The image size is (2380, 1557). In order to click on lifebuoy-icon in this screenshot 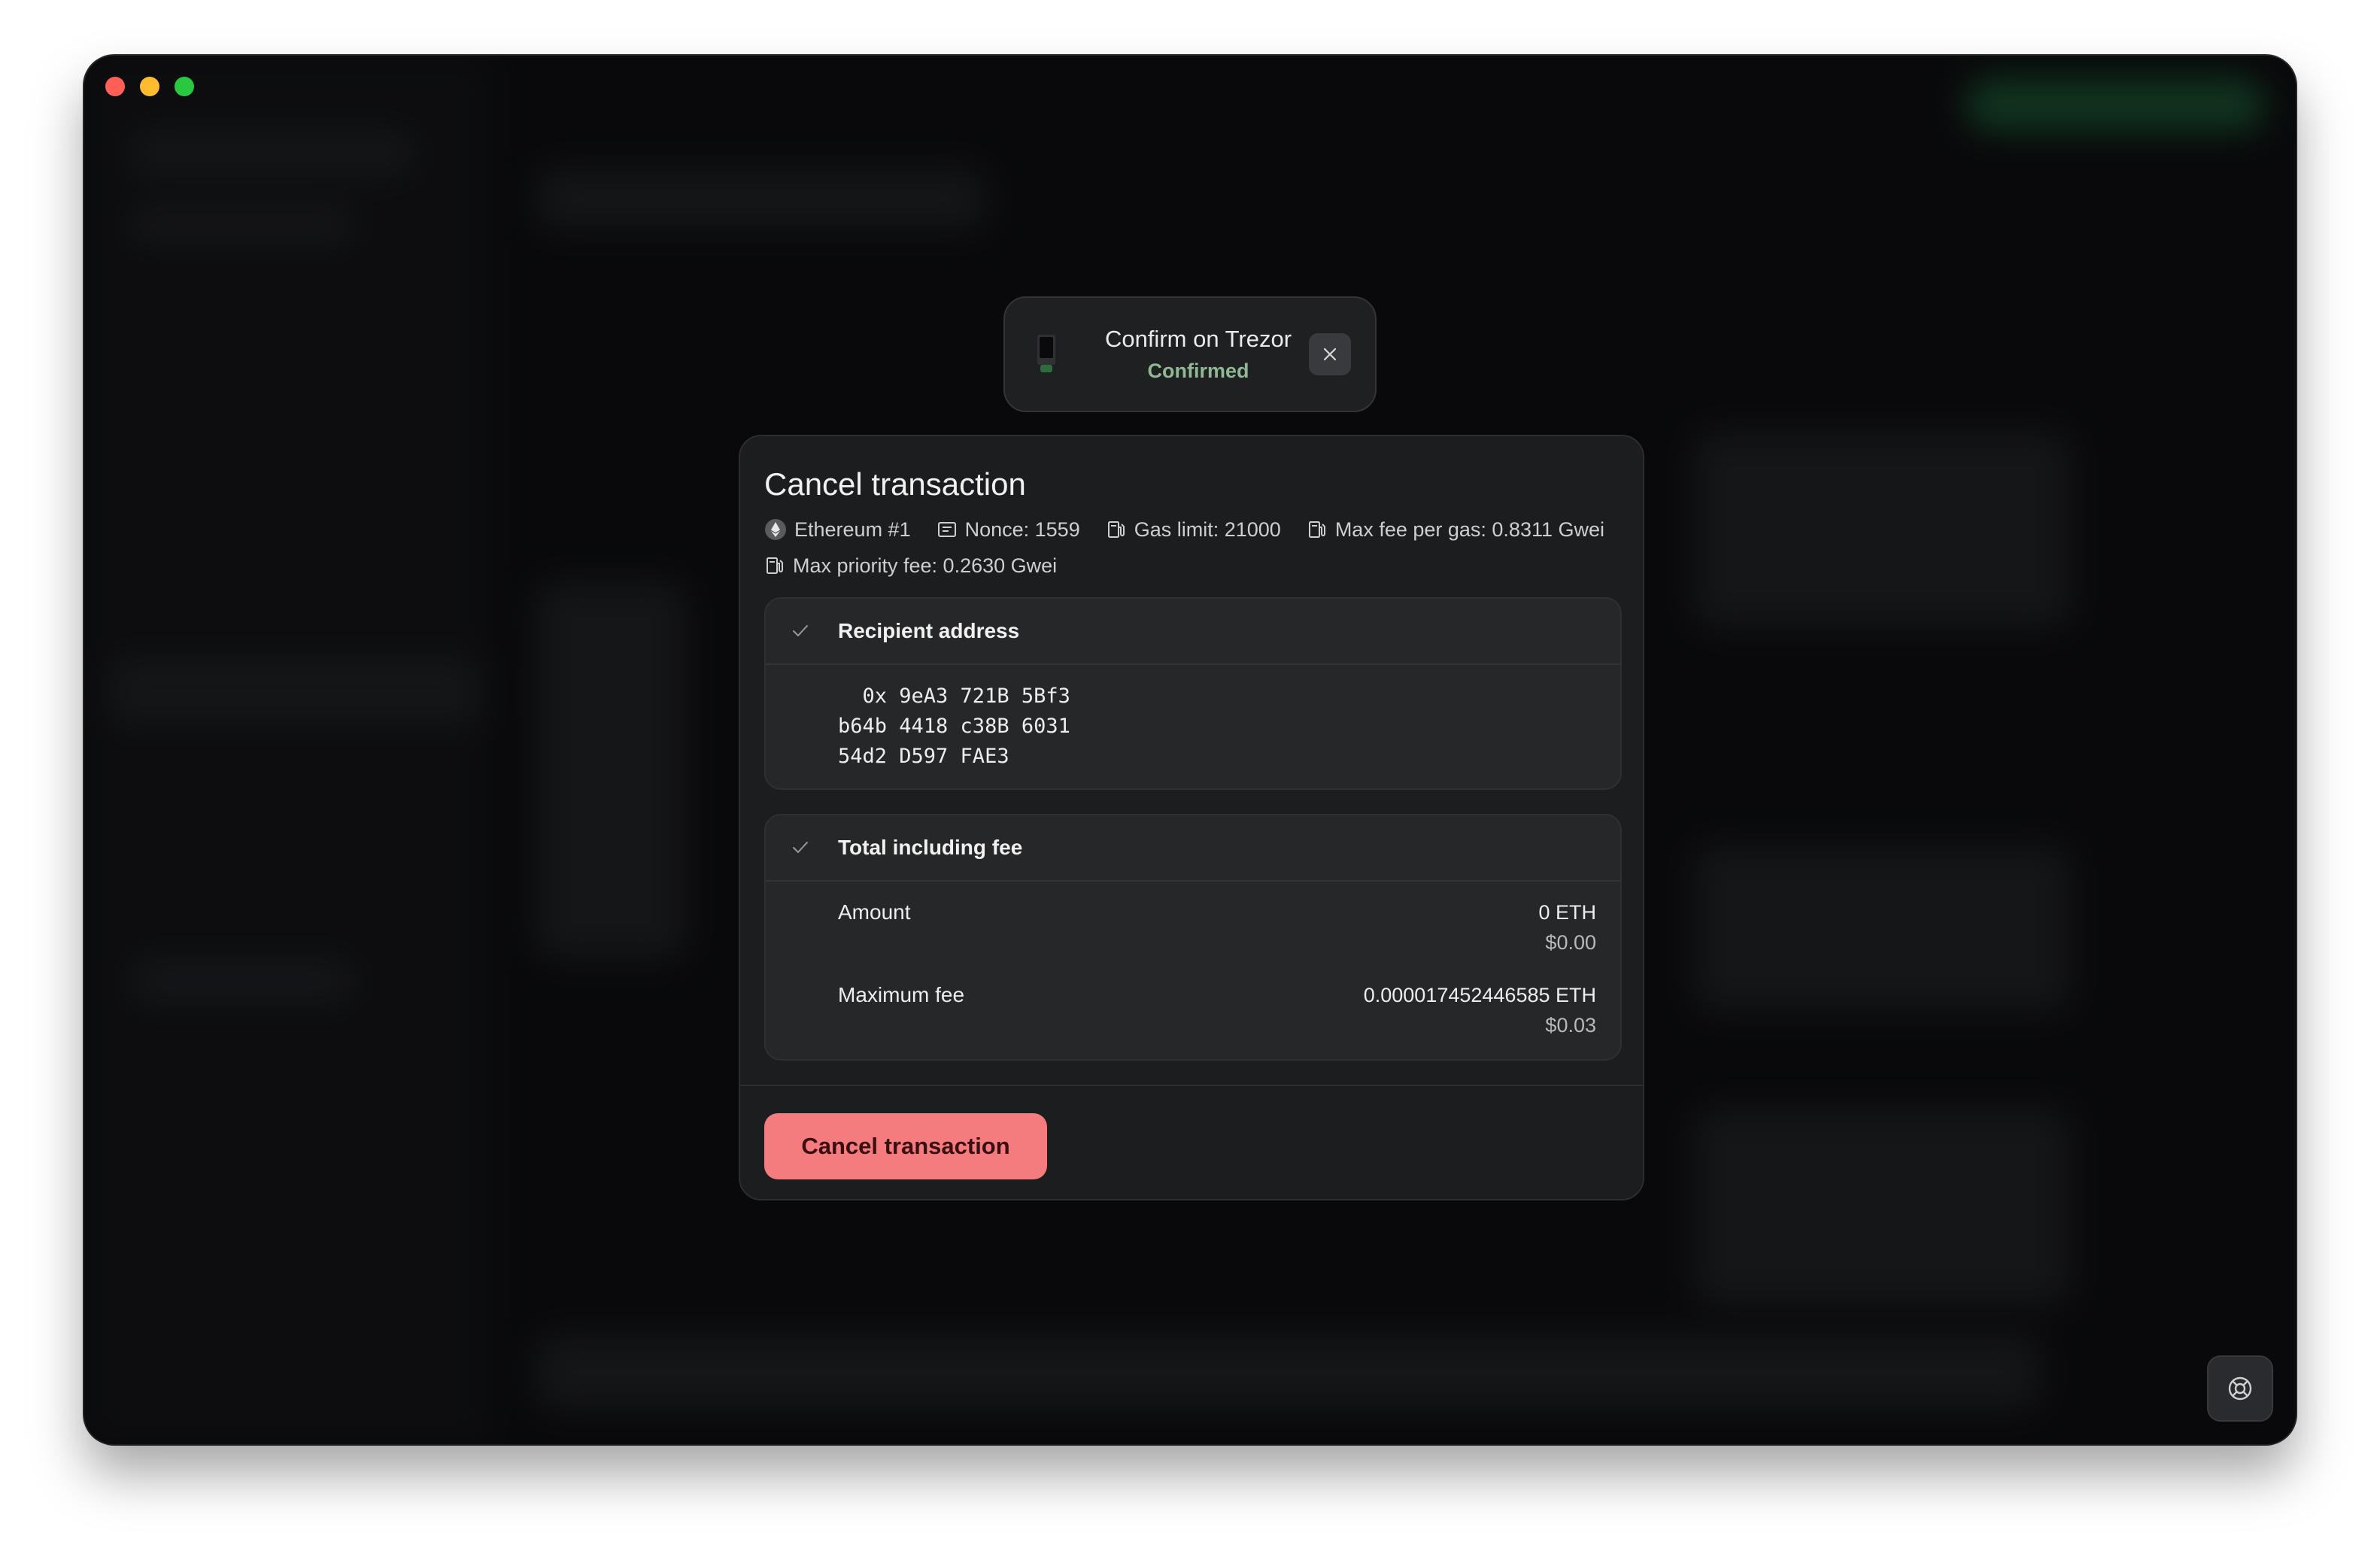, I will do `click(2240, 1388)`.